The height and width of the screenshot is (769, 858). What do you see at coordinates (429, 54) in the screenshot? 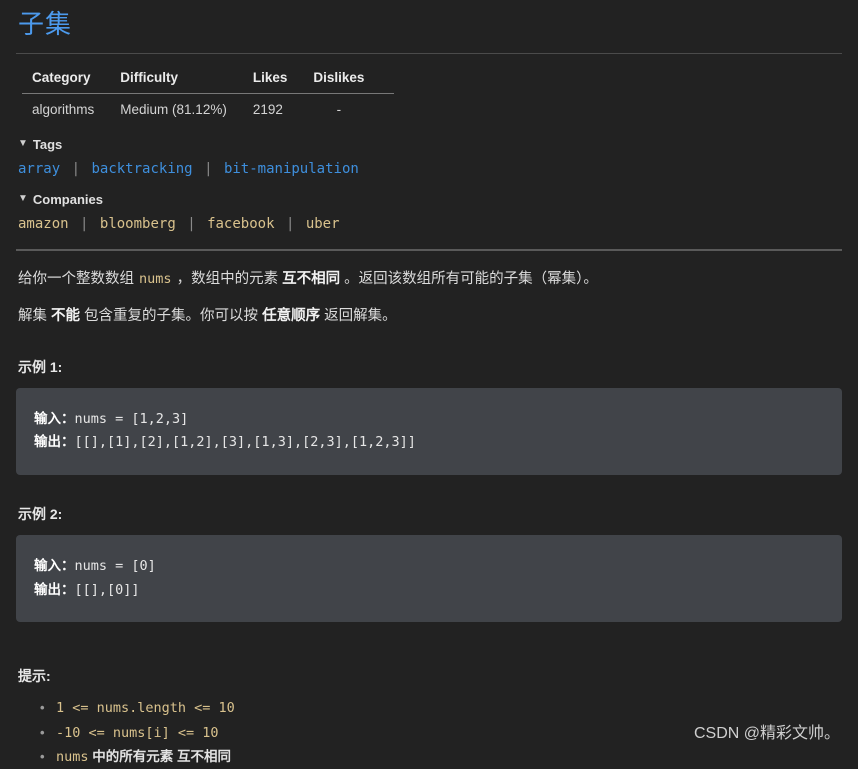
I see `title-divider` at bounding box center [429, 54].